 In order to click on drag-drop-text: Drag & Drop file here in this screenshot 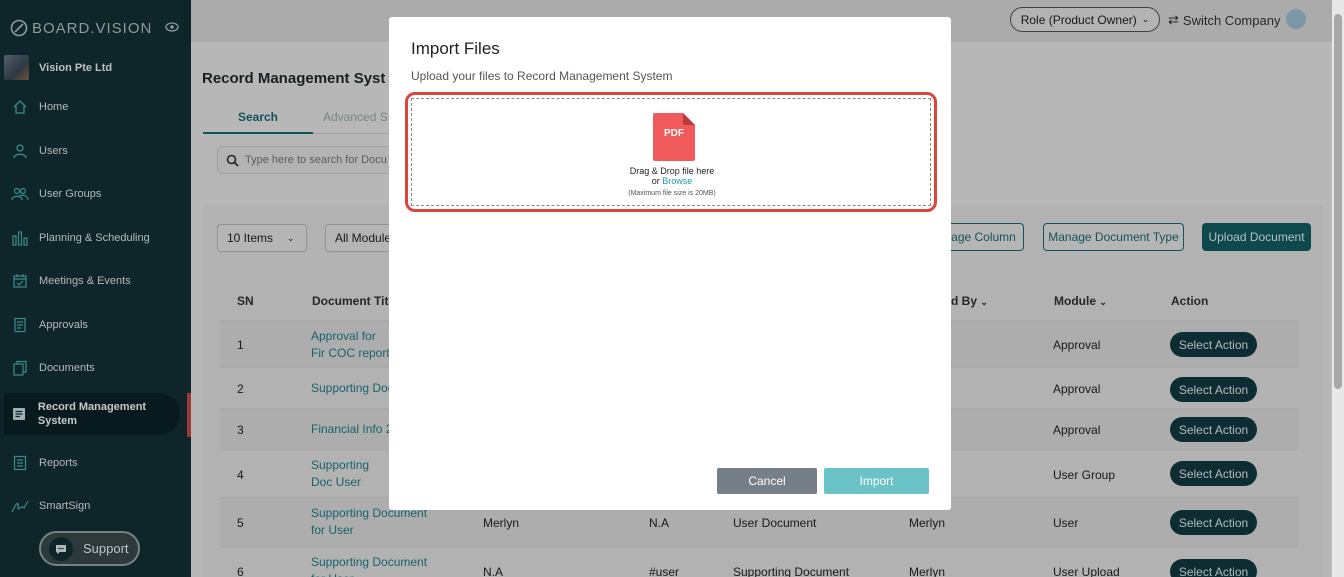, I will do `click(672, 171)`.